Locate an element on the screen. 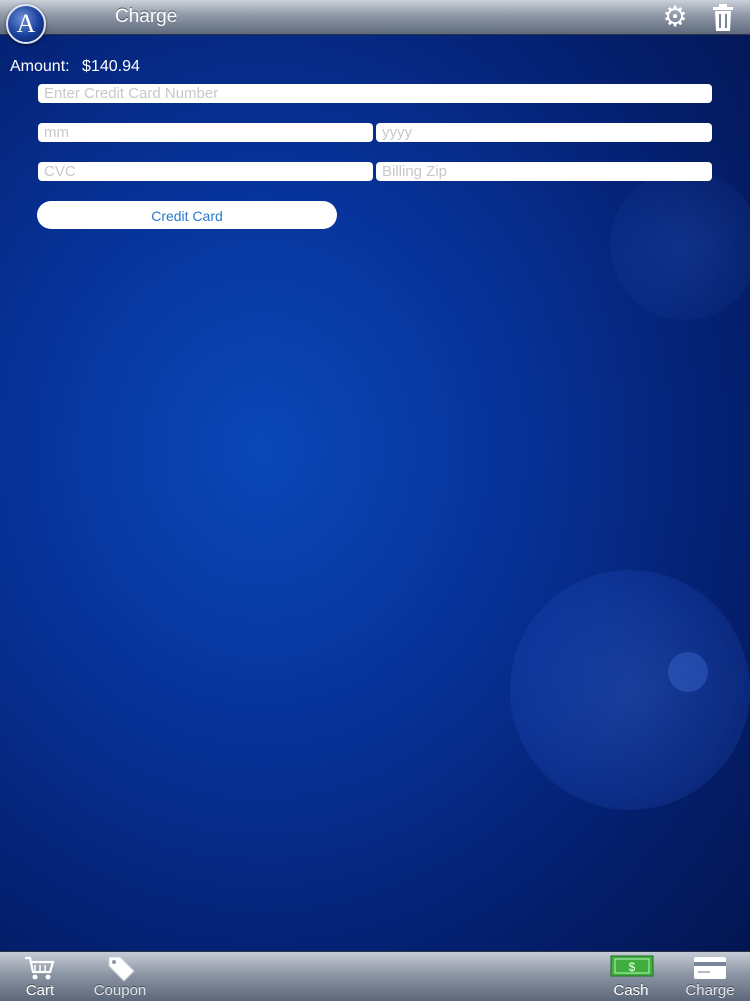 The width and height of the screenshot is (750, 1001). billing-zip-input is located at coordinates (544, 171).